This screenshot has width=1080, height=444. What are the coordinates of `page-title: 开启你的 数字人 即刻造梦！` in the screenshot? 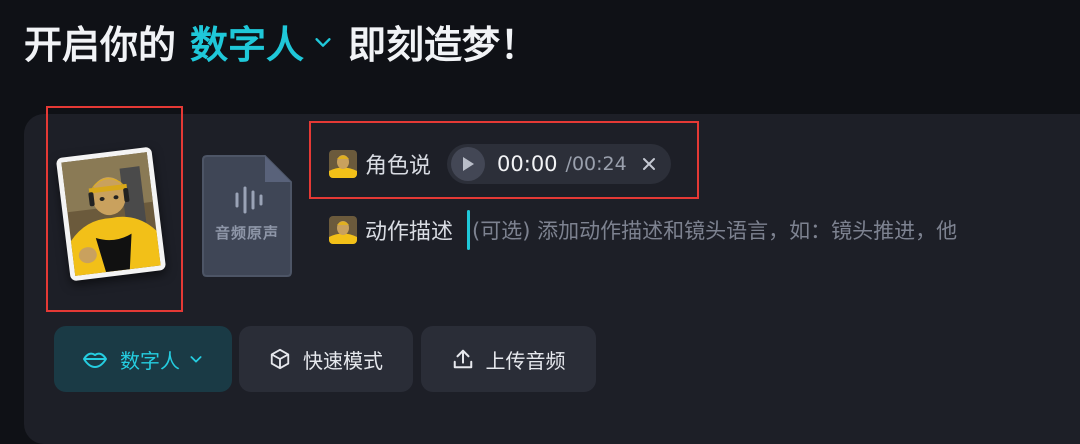 It's located at (281, 41).